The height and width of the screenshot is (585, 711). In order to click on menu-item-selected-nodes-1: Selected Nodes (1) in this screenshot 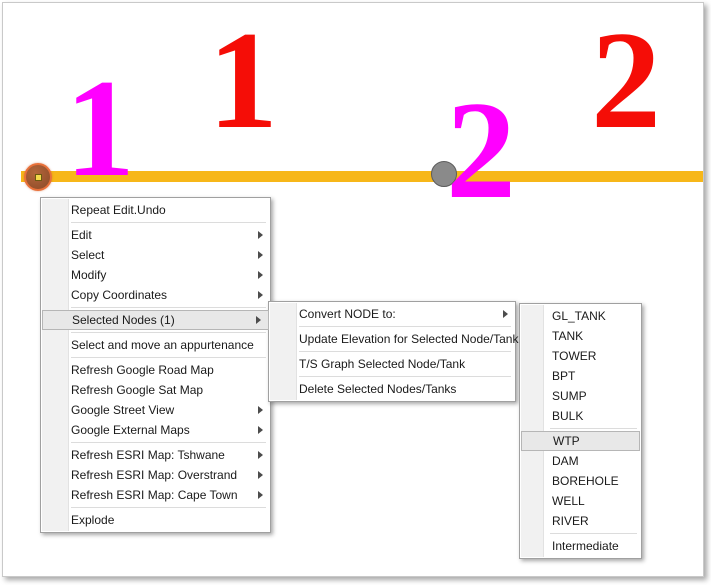, I will do `click(155, 320)`.